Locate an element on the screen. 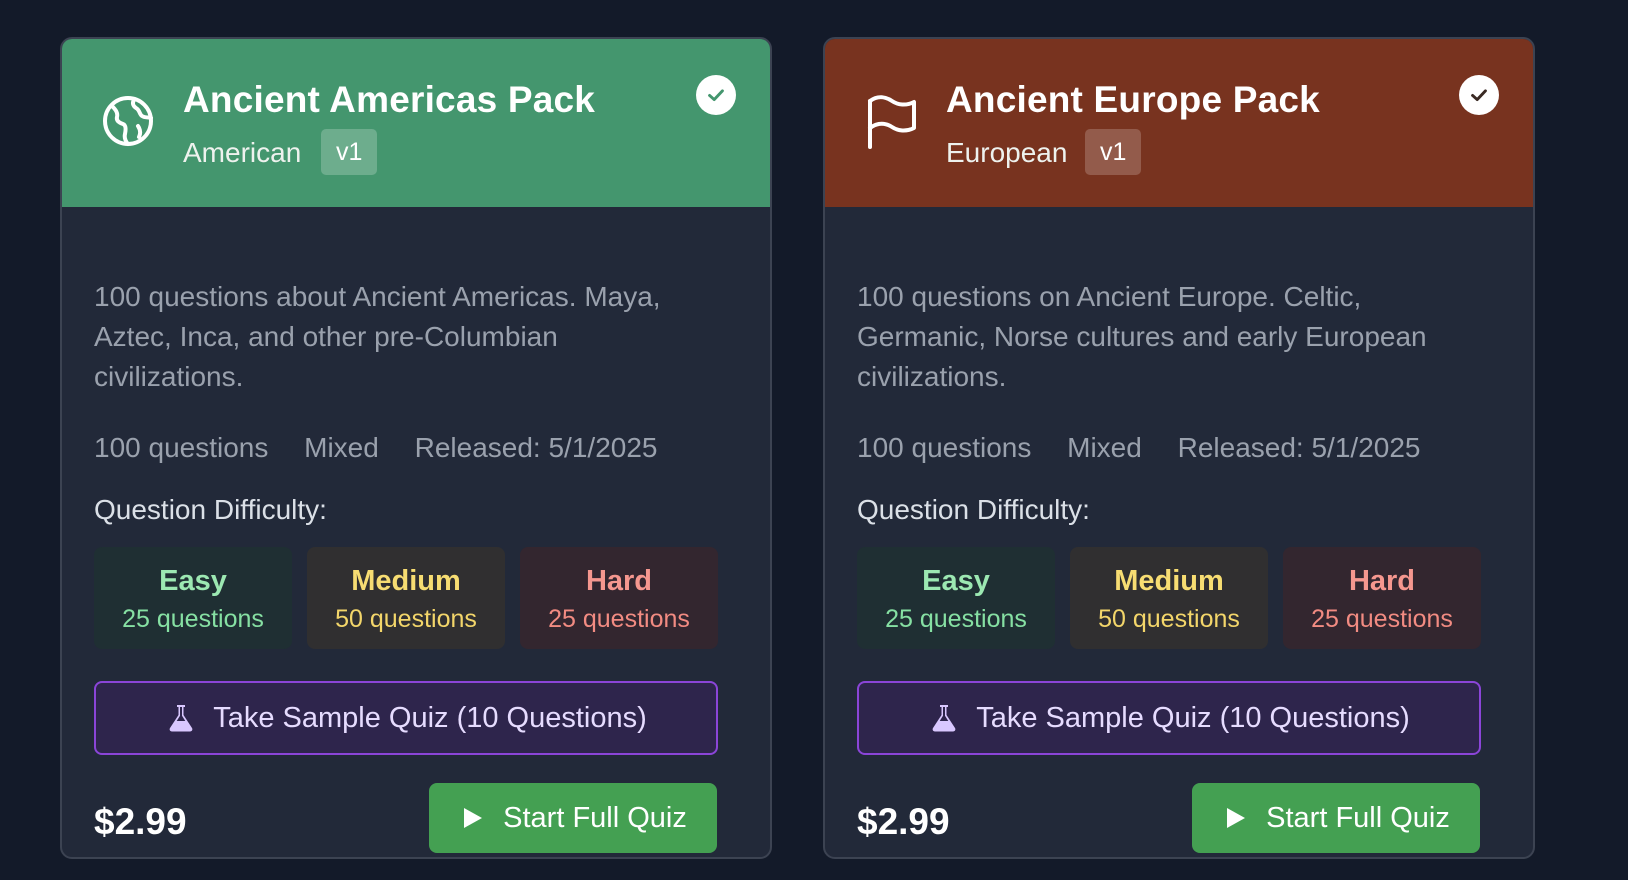 This screenshot has height=880, width=1628. globe-icon is located at coordinates (128, 121).